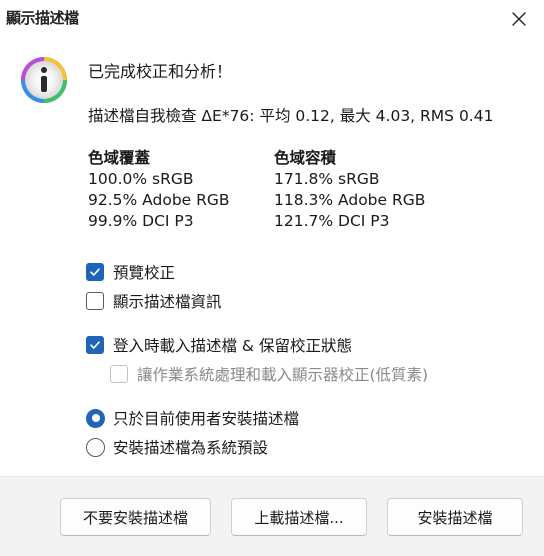 The width and height of the screenshot is (544, 556). I want to click on close-button, so click(519, 19).